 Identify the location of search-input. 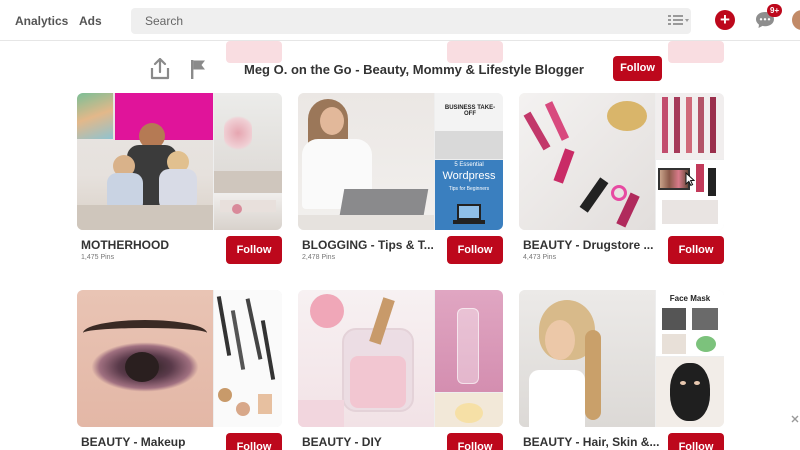
(411, 21).